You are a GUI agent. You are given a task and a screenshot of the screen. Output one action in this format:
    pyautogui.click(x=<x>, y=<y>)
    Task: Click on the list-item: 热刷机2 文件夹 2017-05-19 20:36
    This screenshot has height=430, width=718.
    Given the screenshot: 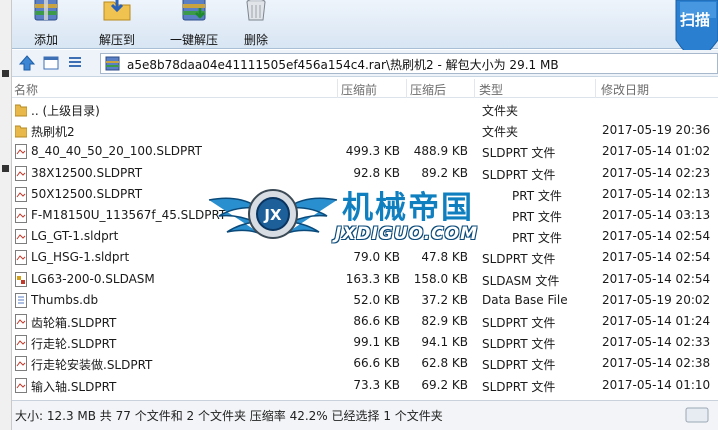 What is the action you would take?
    pyautogui.click(x=365, y=130)
    